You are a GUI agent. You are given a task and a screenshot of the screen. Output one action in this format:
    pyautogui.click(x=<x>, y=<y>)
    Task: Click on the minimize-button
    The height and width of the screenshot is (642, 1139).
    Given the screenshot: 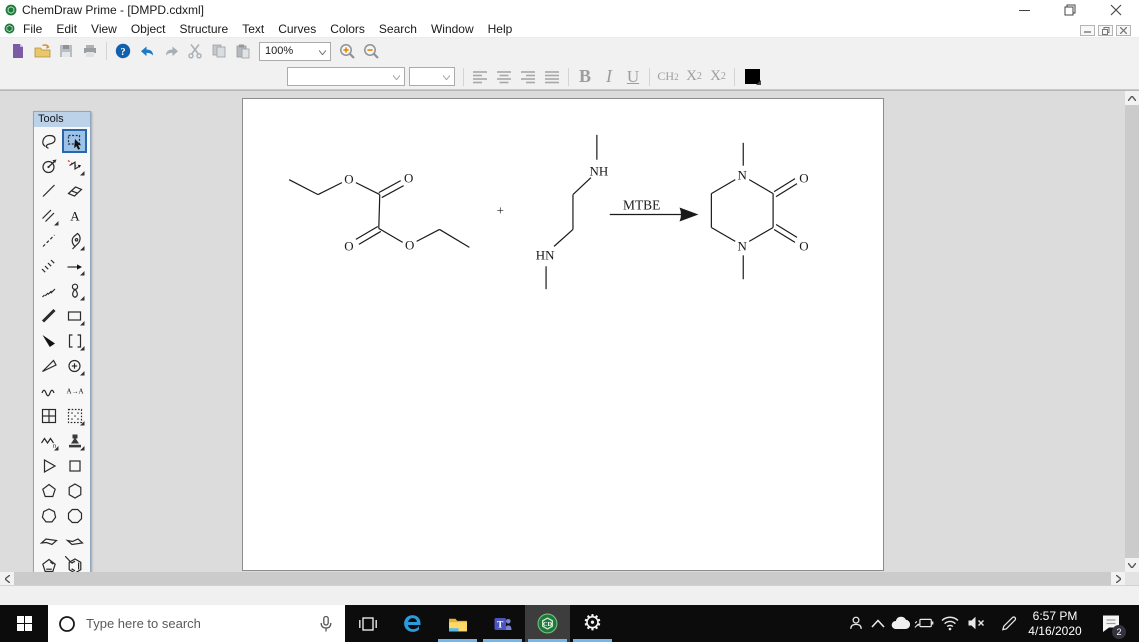 What is the action you would take?
    pyautogui.click(x=1024, y=10)
    